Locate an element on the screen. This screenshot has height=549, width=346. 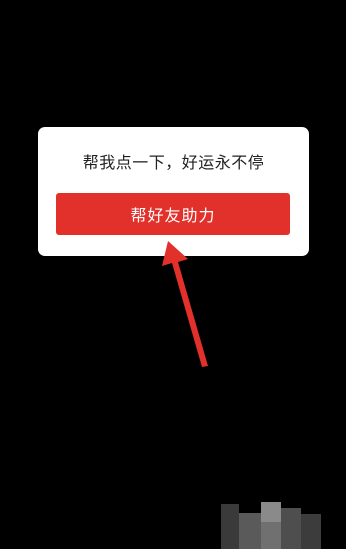
blurred-watermark is located at coordinates (271, 522).